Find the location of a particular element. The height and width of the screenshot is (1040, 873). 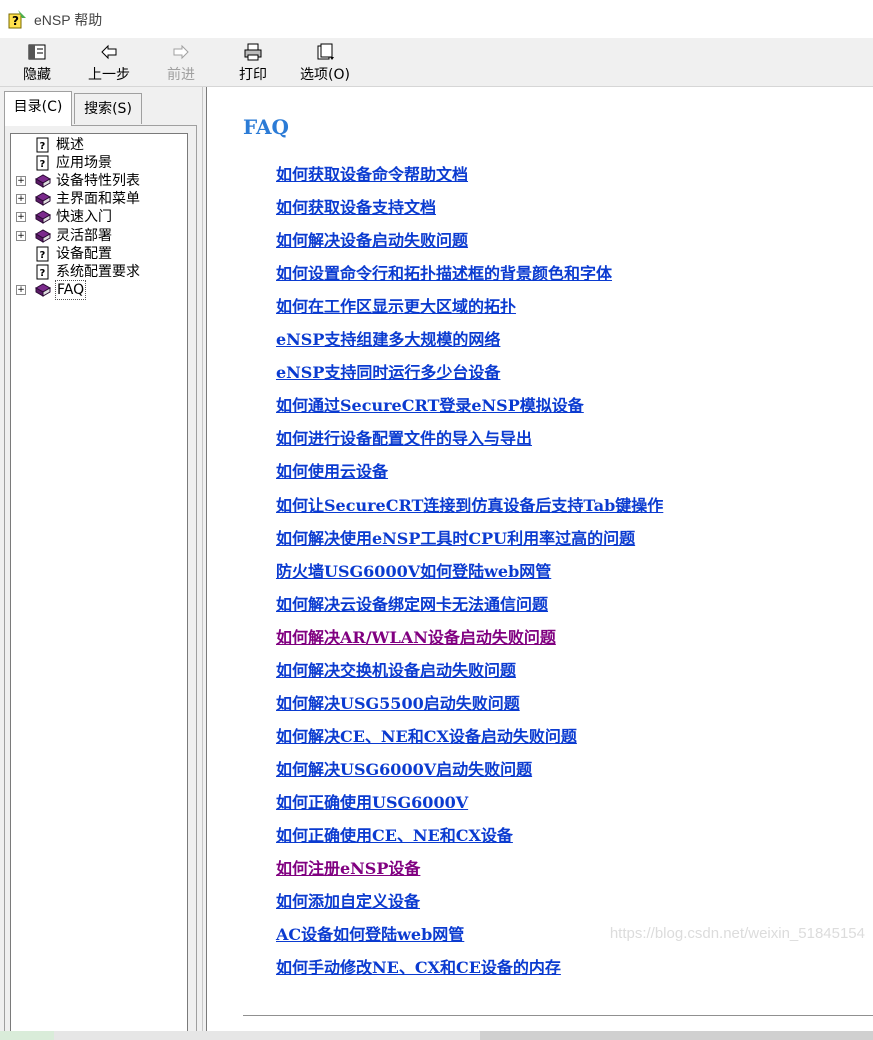

faq-link: 如何使用云设备 is located at coordinates (332, 470).